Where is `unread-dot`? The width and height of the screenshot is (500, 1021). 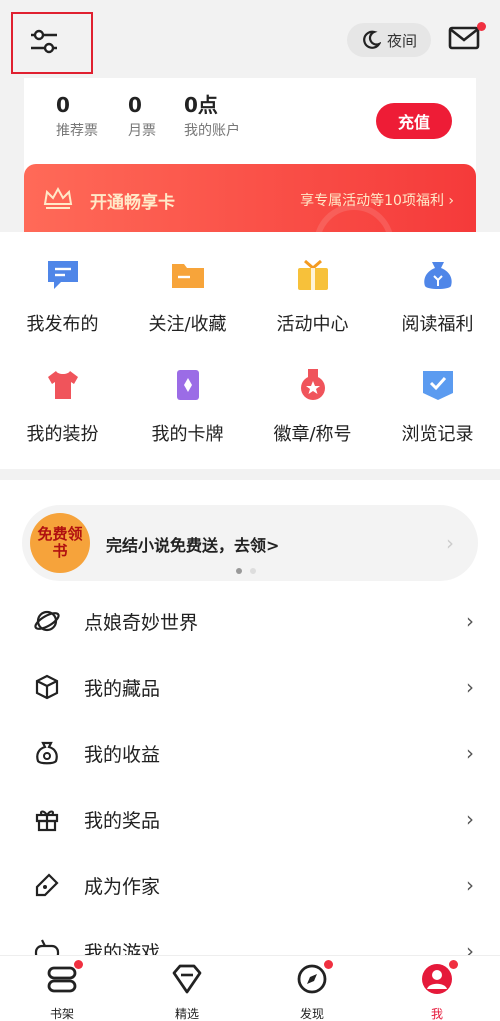 unread-dot is located at coordinates (481, 26).